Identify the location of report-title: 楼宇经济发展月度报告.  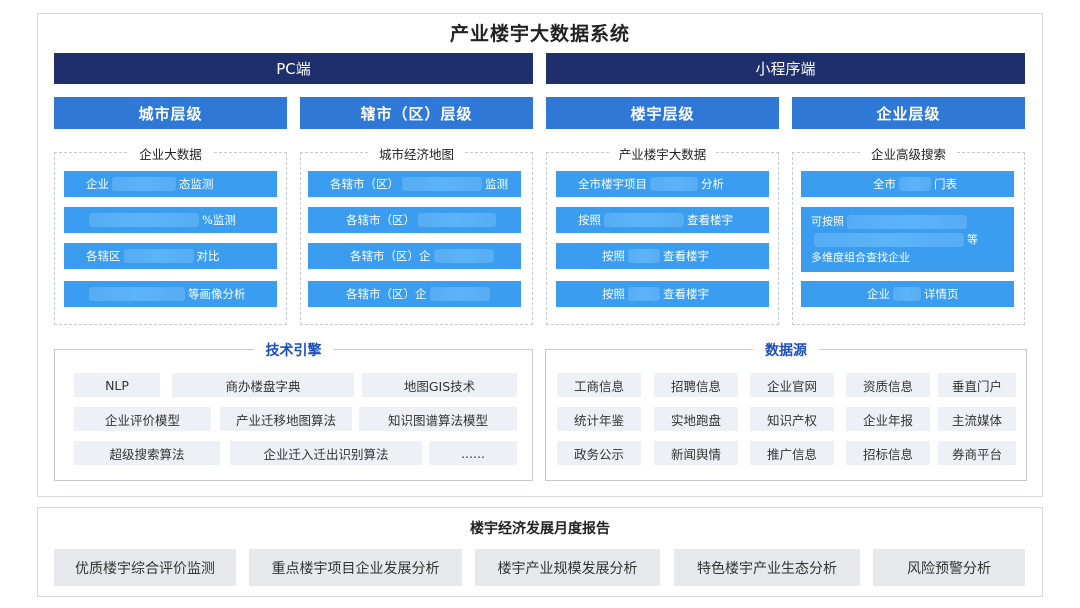
(540, 529).